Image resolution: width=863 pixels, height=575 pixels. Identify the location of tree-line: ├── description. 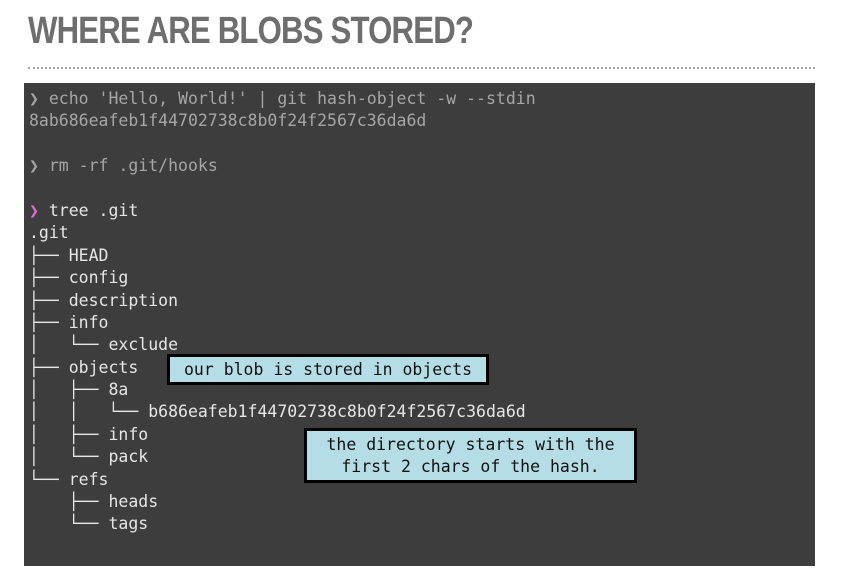
(104, 300).